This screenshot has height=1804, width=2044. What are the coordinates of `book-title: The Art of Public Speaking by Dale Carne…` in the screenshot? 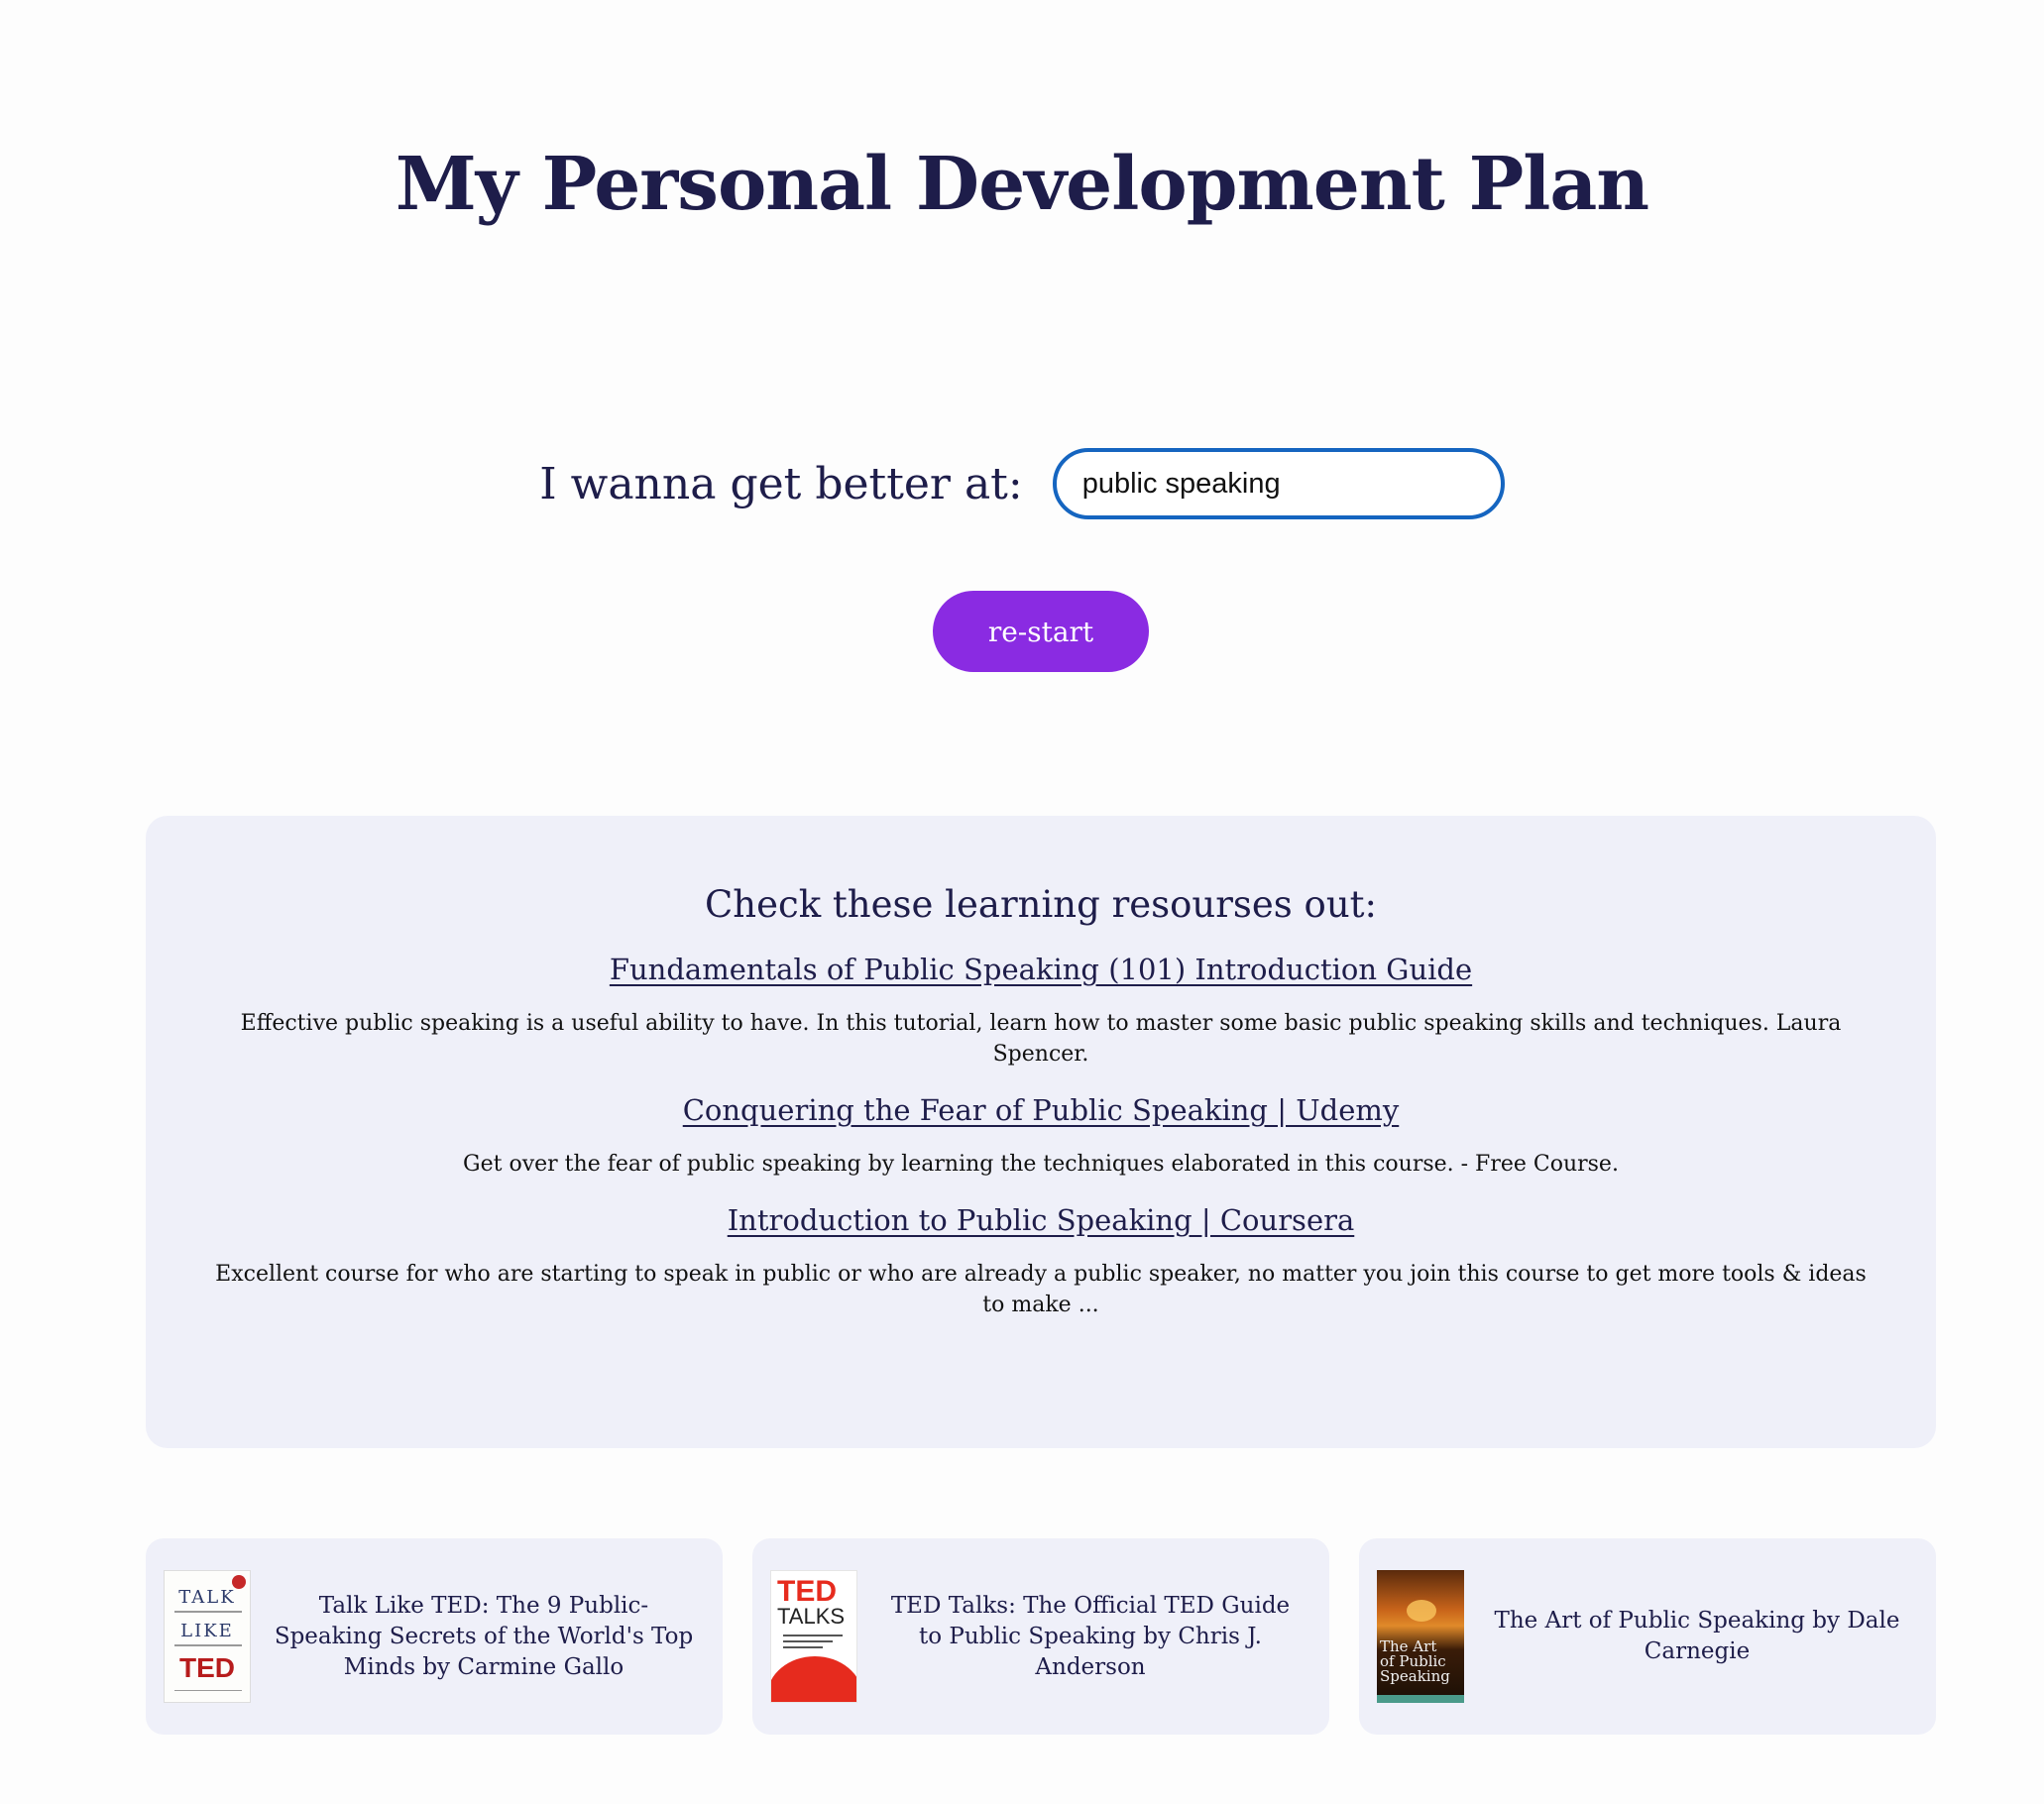 It's located at (1697, 1636).